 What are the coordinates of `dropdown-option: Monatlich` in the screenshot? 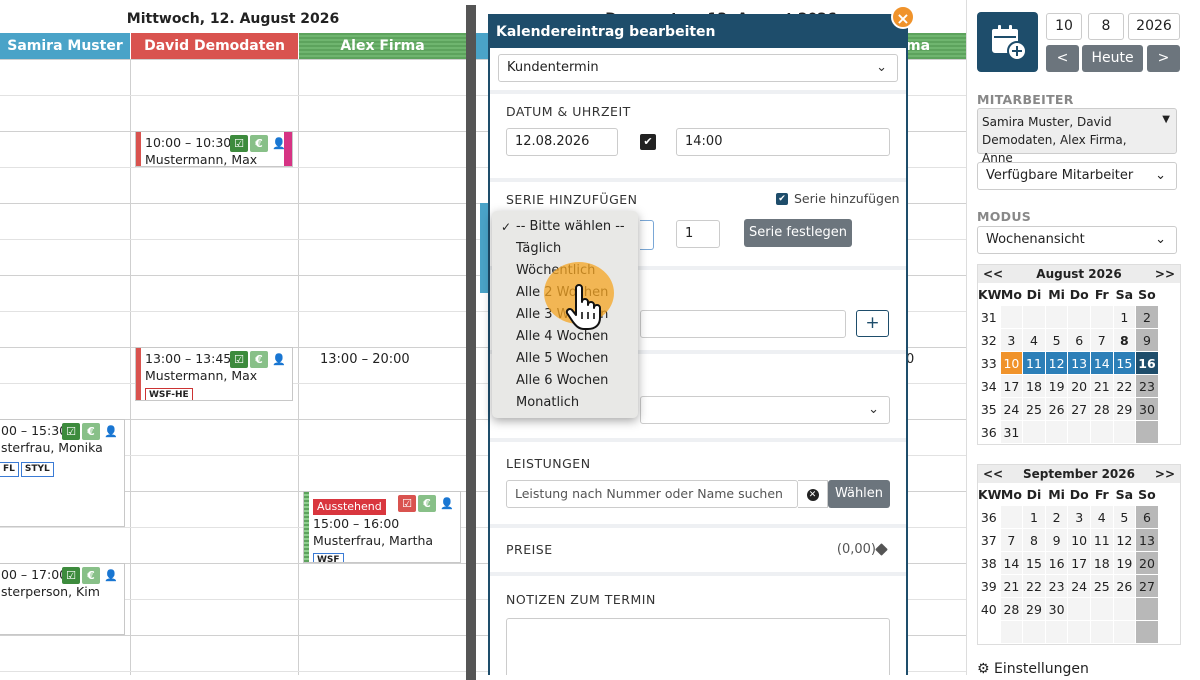 It's located at (565, 403).